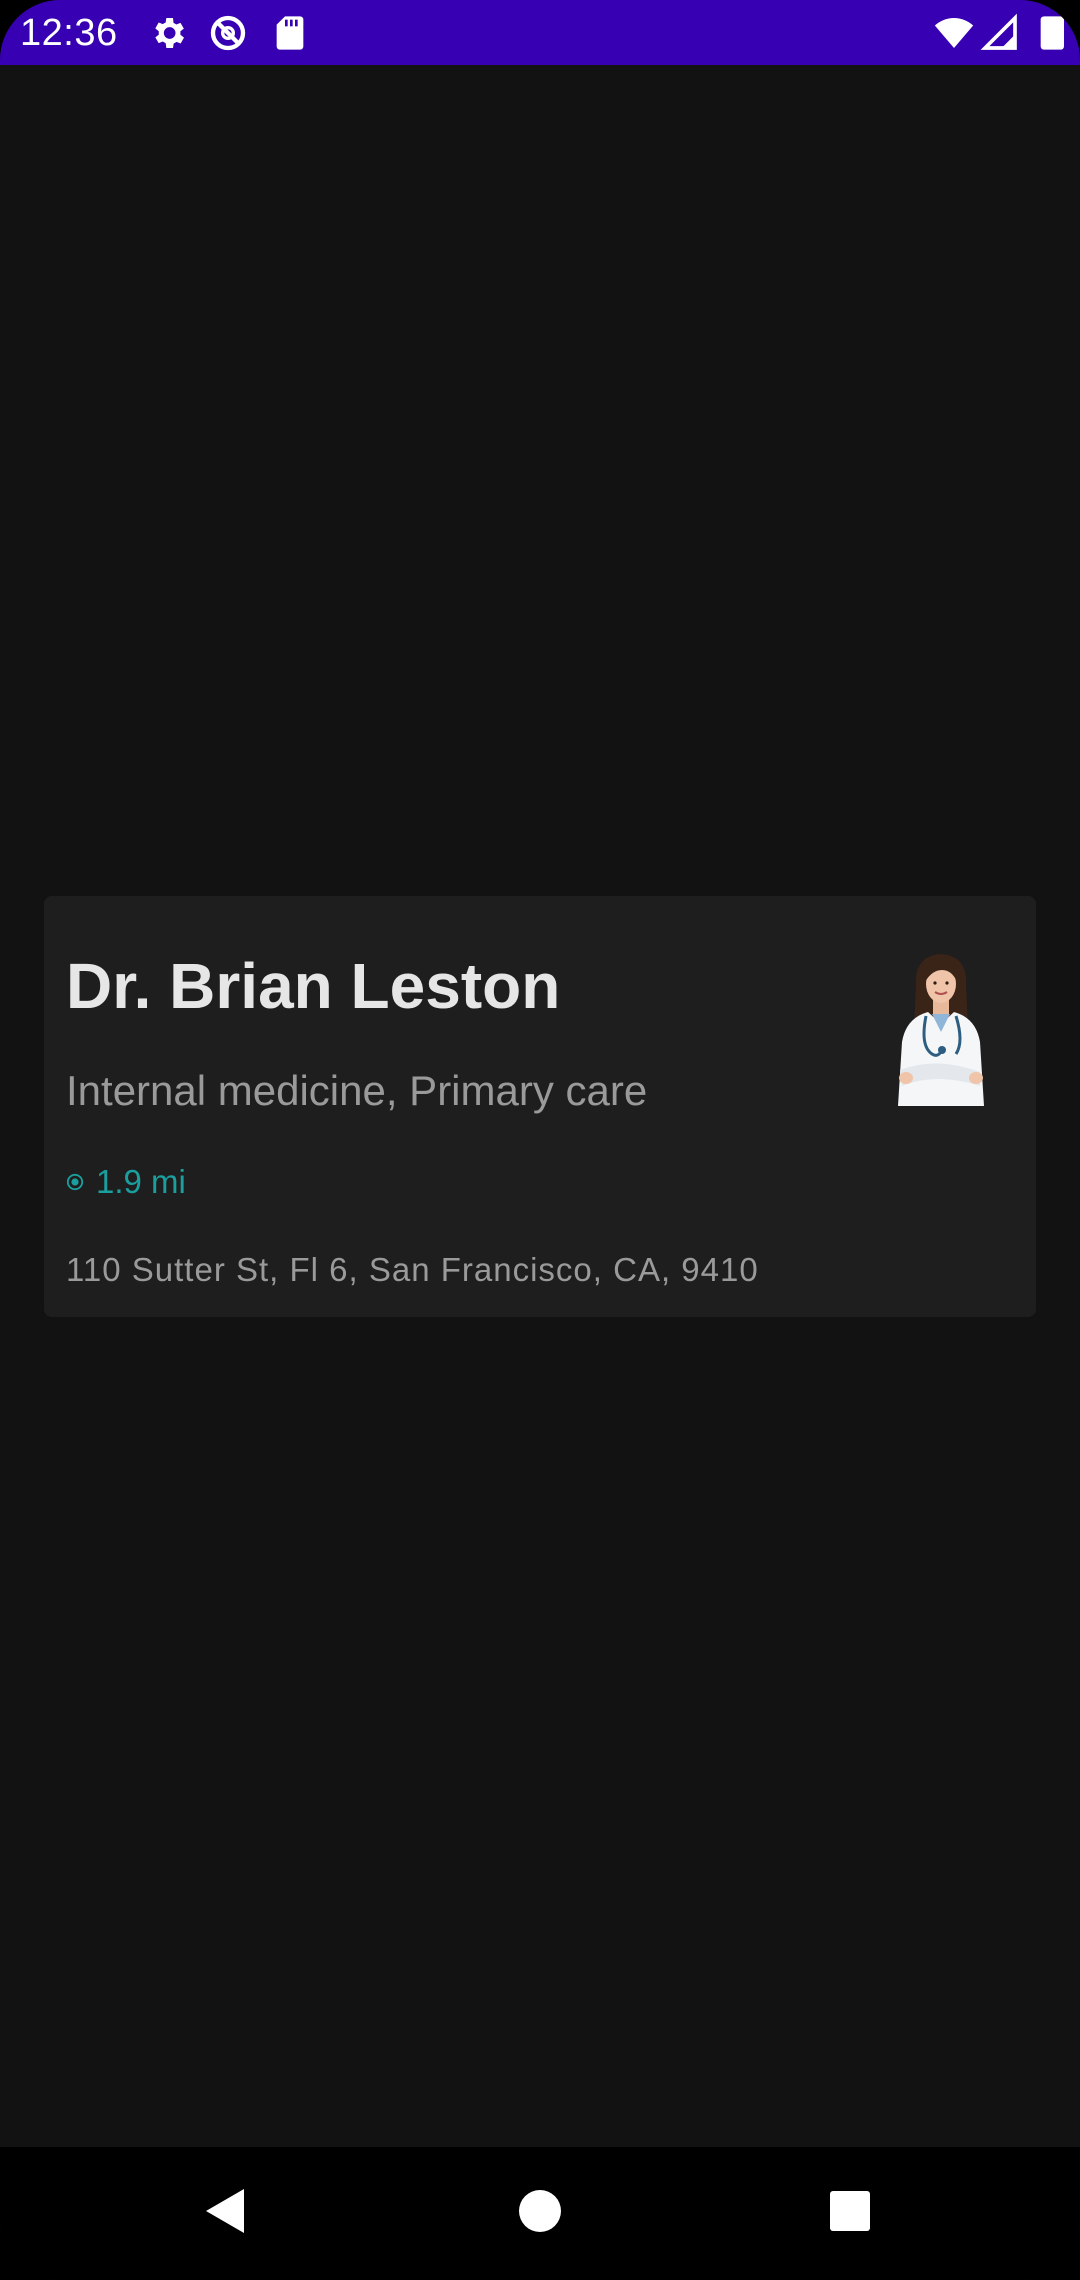 Image resolution: width=1080 pixels, height=2280 pixels. I want to click on doctor-specialty: Internal medicine, Primary care, so click(357, 1090).